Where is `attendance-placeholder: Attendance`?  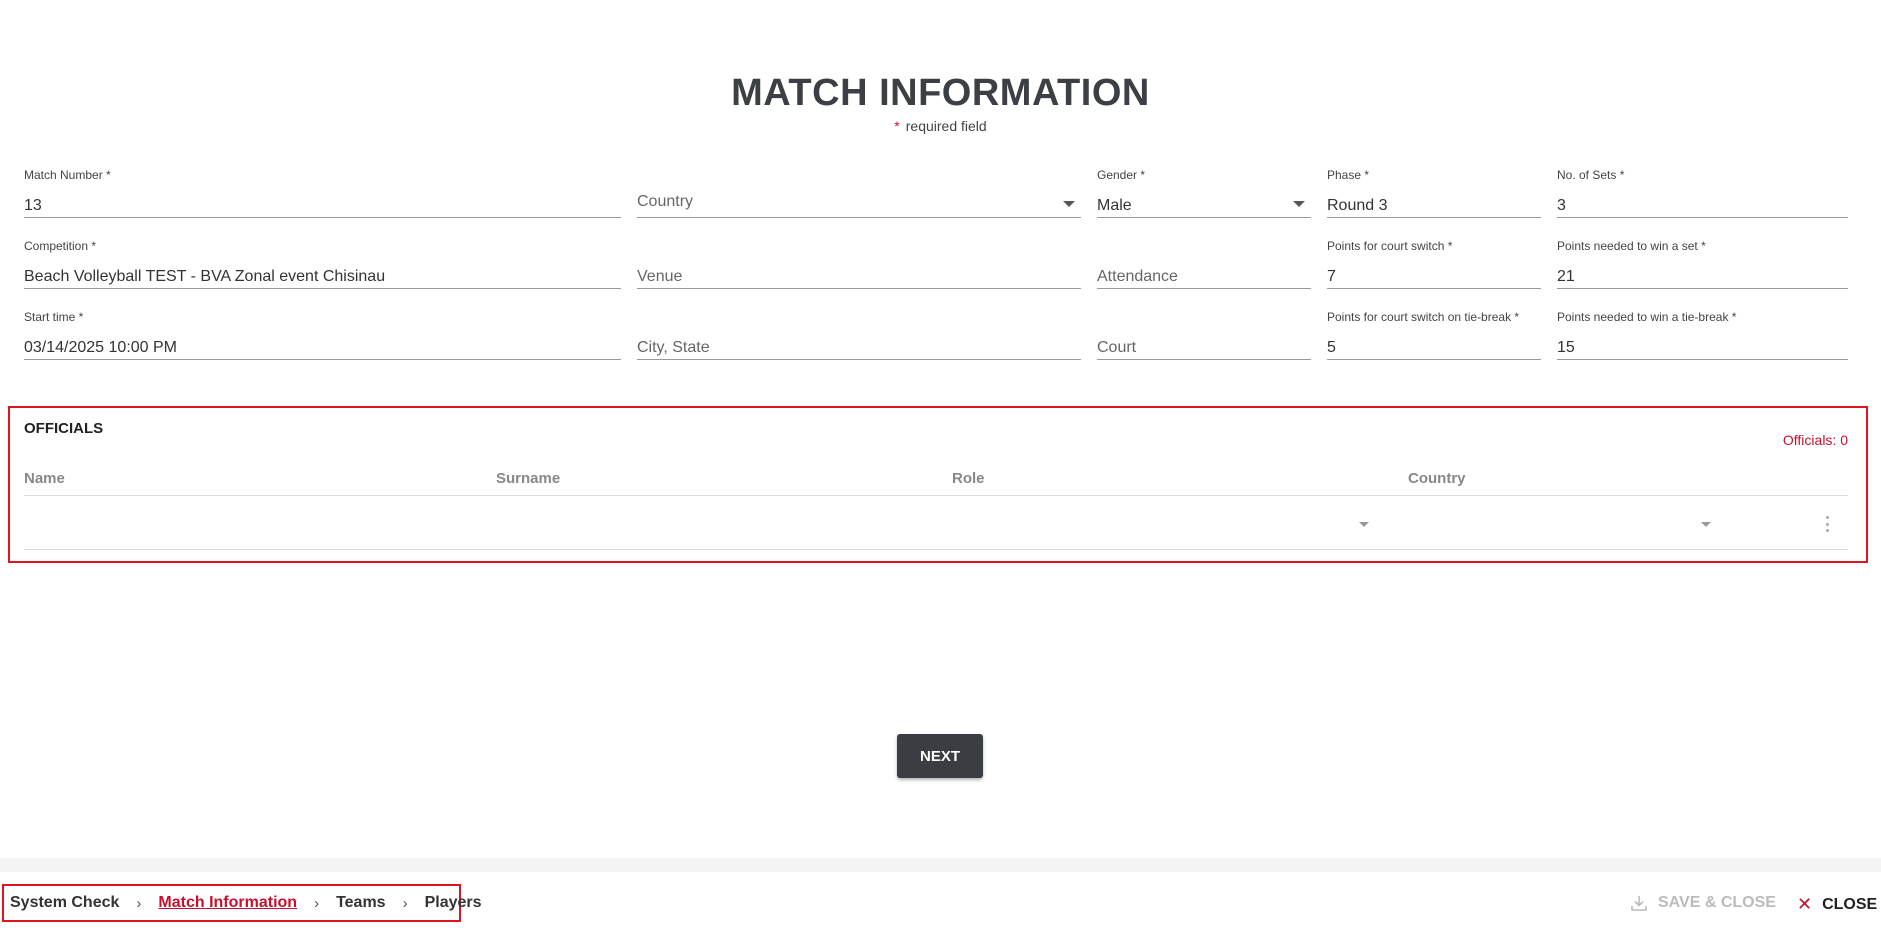 attendance-placeholder: Attendance is located at coordinates (1137, 276).